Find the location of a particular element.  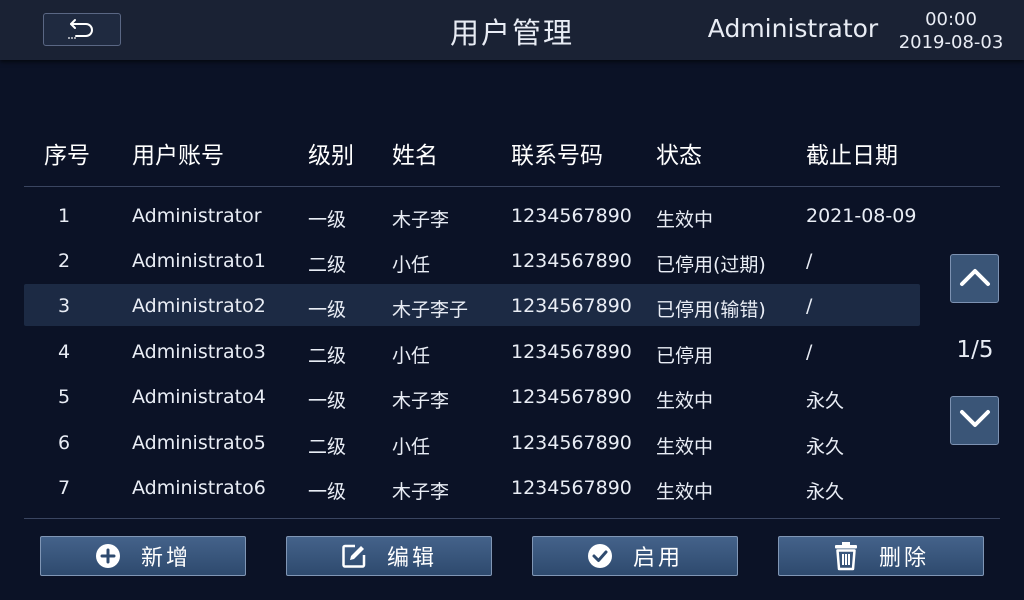

cell-account: Administrato1 is located at coordinates (199, 261).